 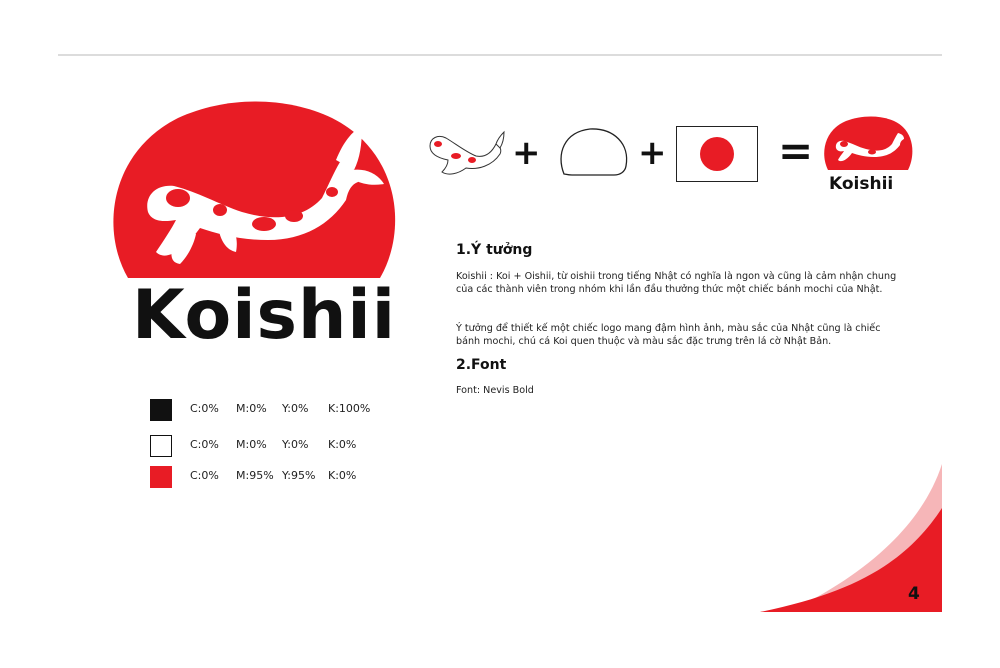 I want to click on color-swatch-black, so click(x=161, y=410).